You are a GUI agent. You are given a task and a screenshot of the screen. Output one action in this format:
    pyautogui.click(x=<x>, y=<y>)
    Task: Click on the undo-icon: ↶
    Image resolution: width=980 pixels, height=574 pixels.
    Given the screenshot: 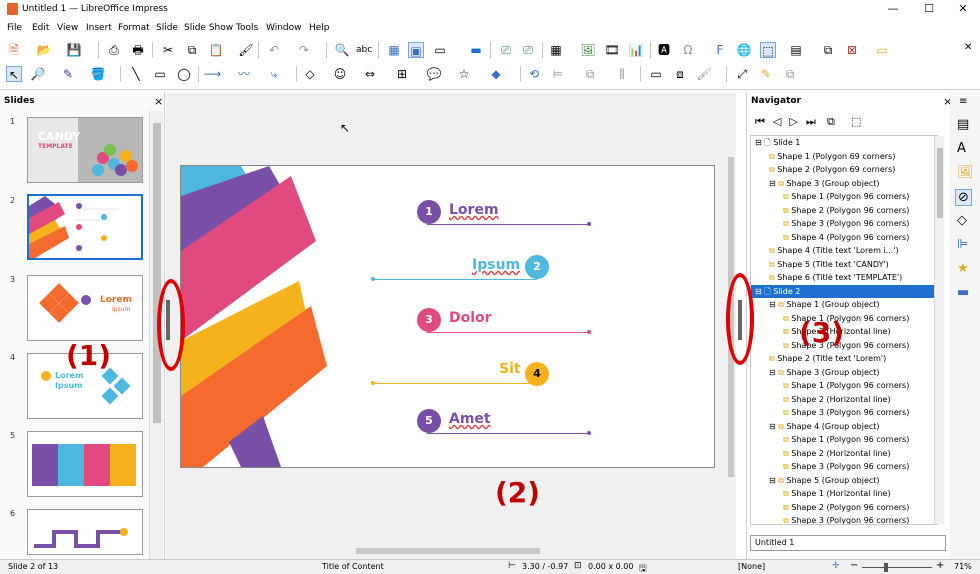 What is the action you would take?
    pyautogui.click(x=274, y=50)
    